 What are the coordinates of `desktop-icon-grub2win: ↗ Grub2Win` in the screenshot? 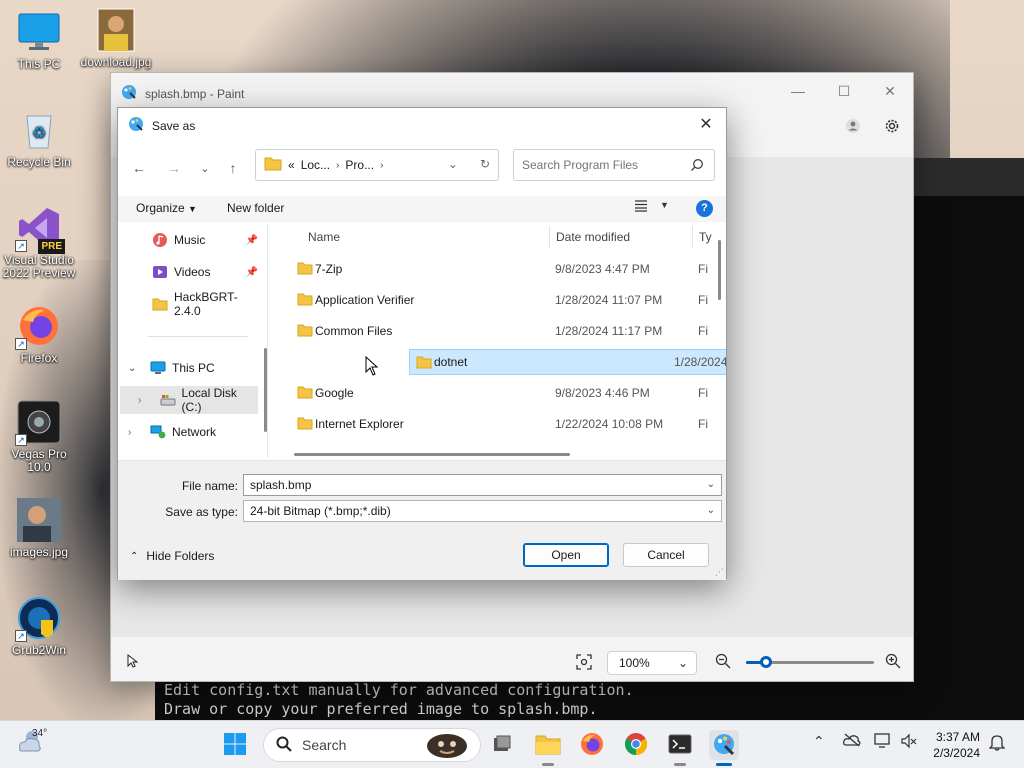 It's located at (39, 626).